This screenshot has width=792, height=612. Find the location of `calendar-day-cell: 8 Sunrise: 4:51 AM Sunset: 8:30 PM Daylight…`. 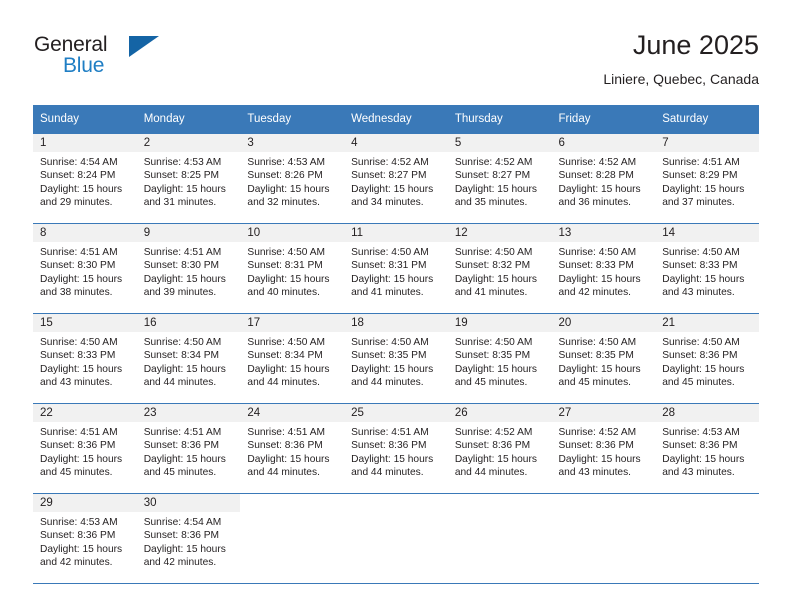

calendar-day-cell: 8 Sunrise: 4:51 AM Sunset: 8:30 PM Daylight… is located at coordinates (85, 268).